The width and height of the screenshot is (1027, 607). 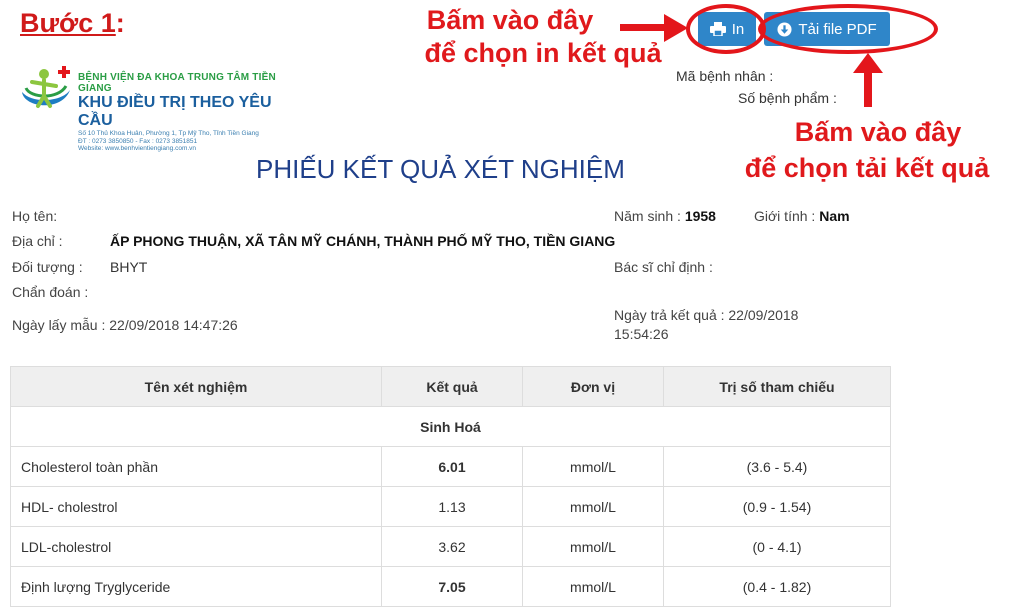 I want to click on group-row: Sinh Hoá, so click(x=450, y=426).